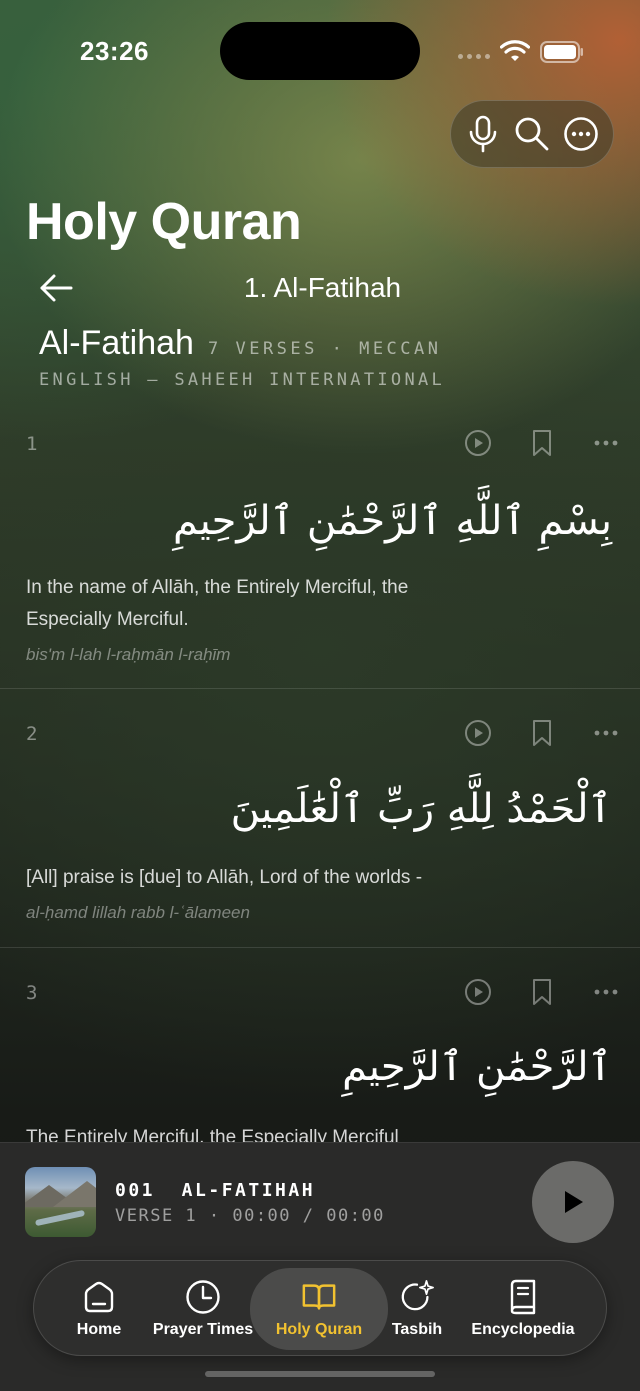 Image resolution: width=640 pixels, height=1391 pixels. I want to click on clock-icon, so click(203, 1297).